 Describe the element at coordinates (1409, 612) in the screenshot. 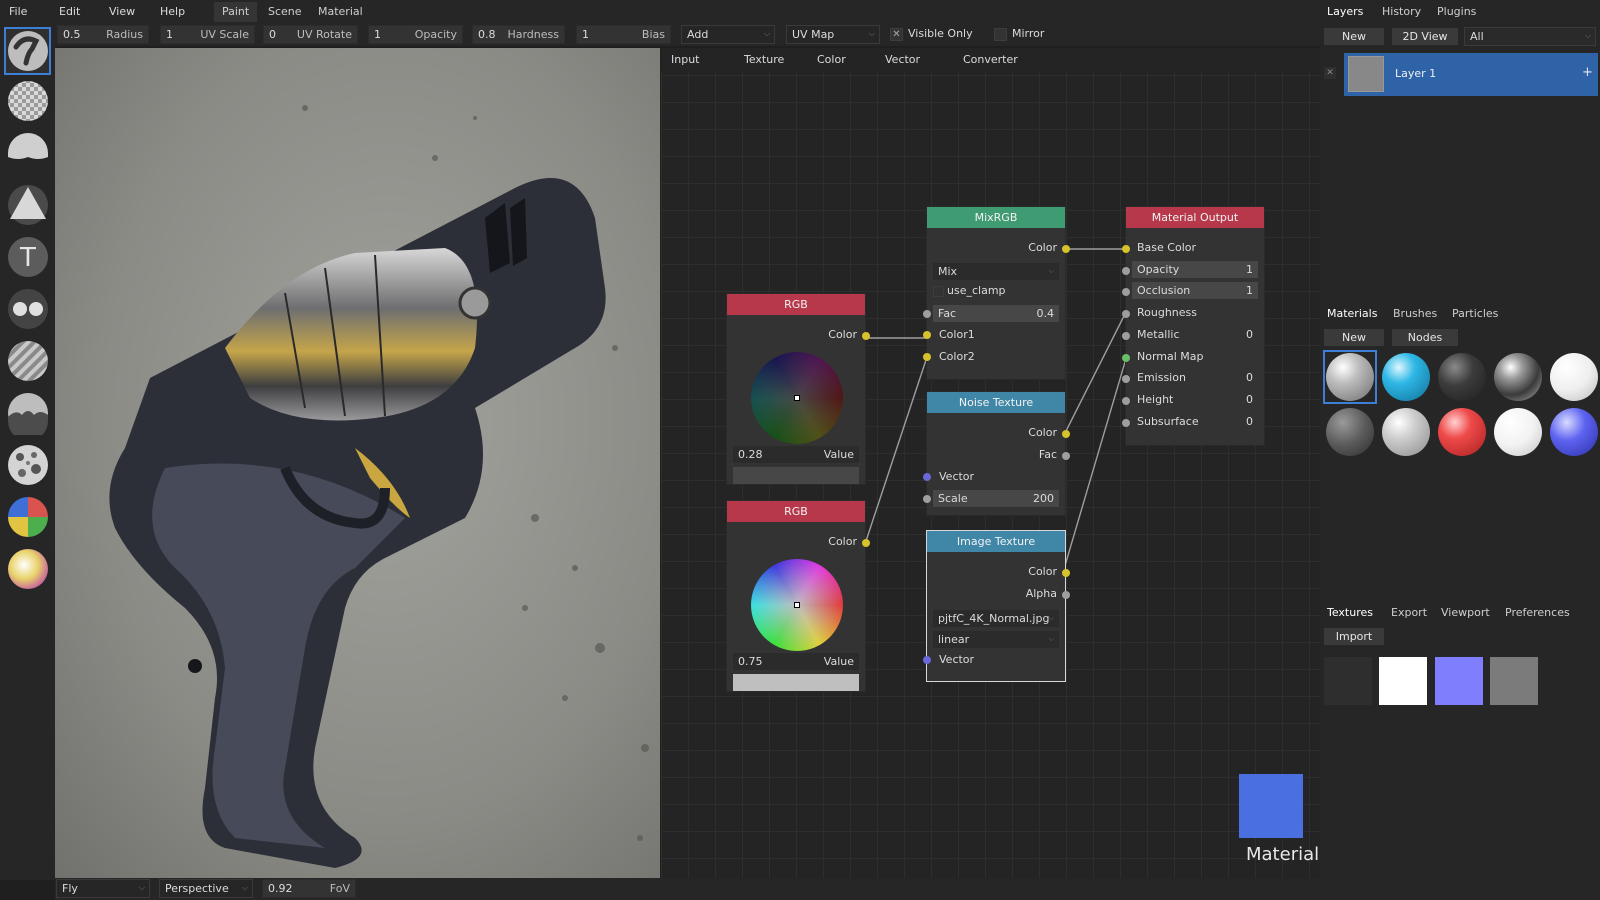

I see `tab-export: Export` at that location.